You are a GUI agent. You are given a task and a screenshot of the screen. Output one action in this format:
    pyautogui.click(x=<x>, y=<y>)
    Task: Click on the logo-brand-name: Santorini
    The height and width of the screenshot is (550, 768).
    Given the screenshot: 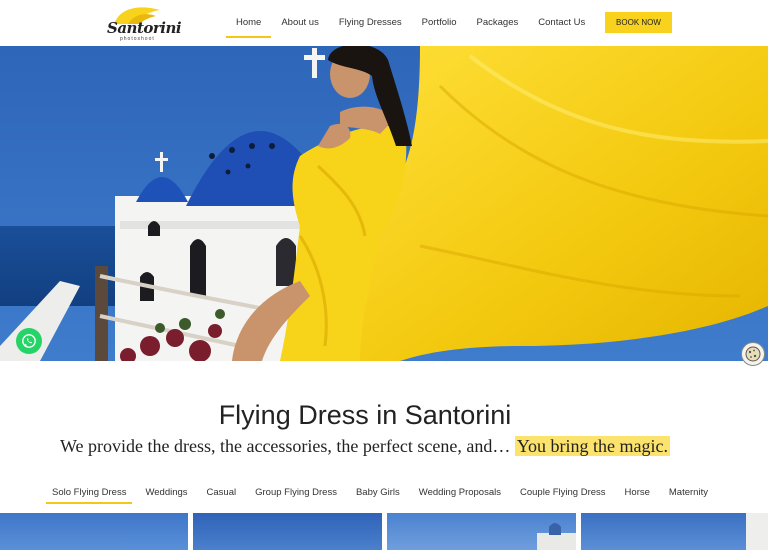 What is the action you would take?
    pyautogui.click(x=144, y=28)
    